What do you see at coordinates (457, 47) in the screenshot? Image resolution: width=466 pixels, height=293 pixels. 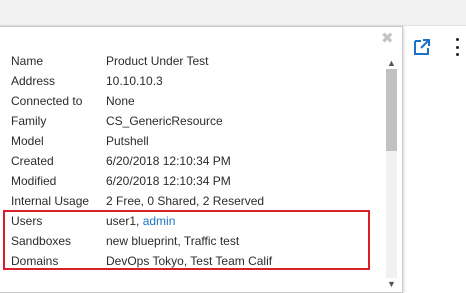 I see `more-options-icon` at bounding box center [457, 47].